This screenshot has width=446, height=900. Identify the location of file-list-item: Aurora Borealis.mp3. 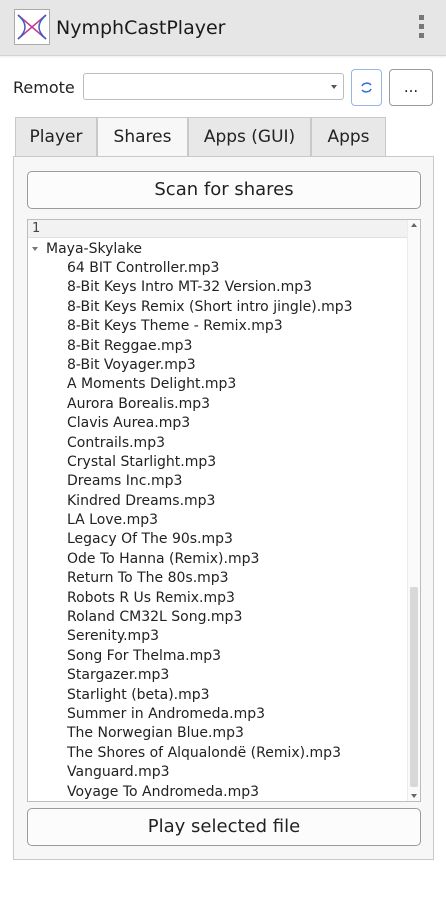
(210, 404).